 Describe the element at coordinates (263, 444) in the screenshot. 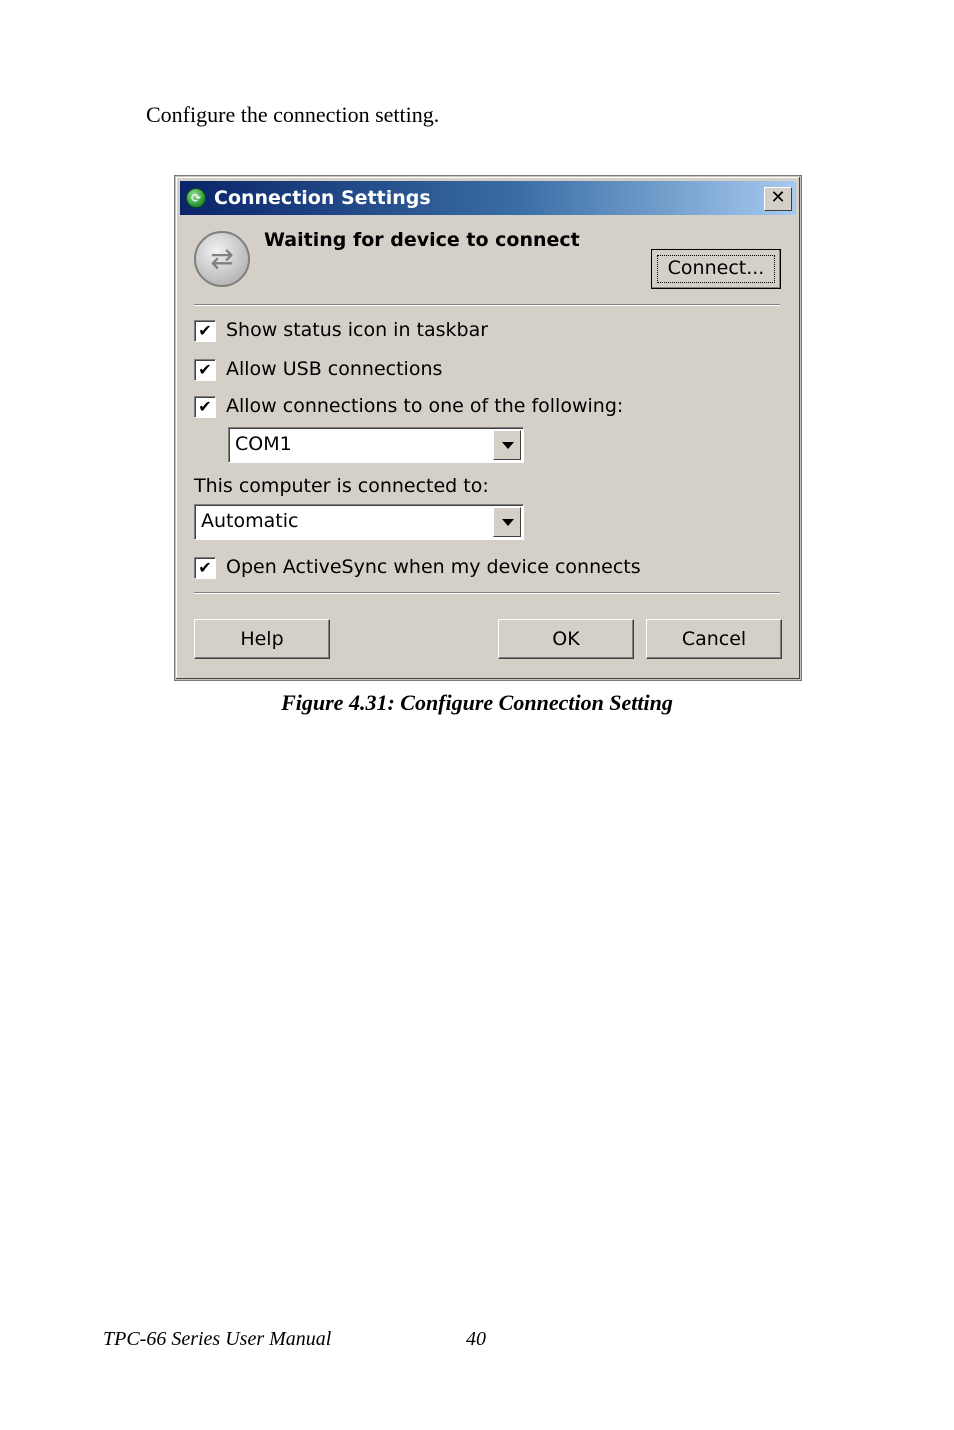

I see `port-select-value: COM1` at that location.